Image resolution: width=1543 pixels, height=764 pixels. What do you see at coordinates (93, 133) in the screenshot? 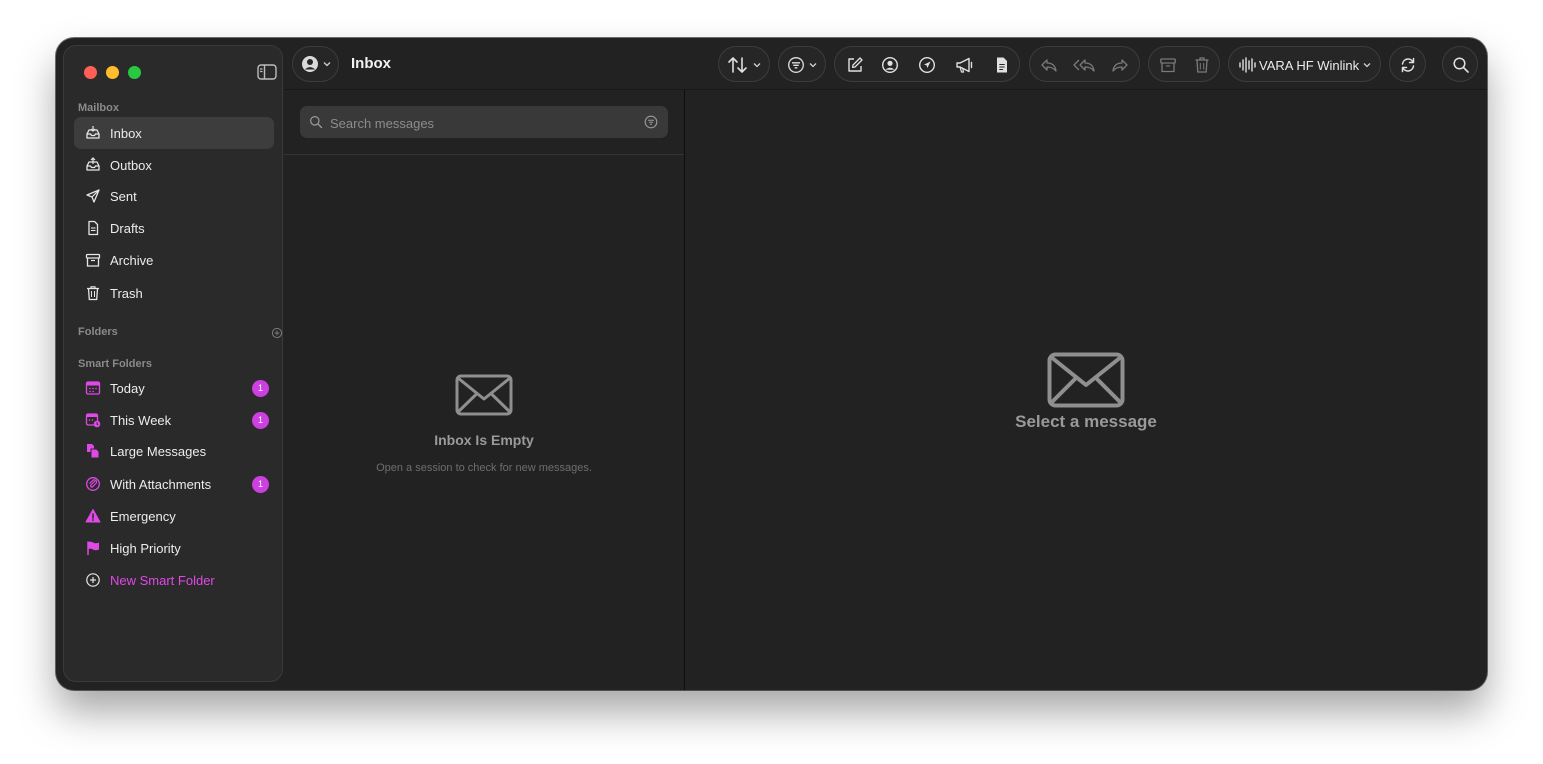
I see `inbox-icon` at bounding box center [93, 133].